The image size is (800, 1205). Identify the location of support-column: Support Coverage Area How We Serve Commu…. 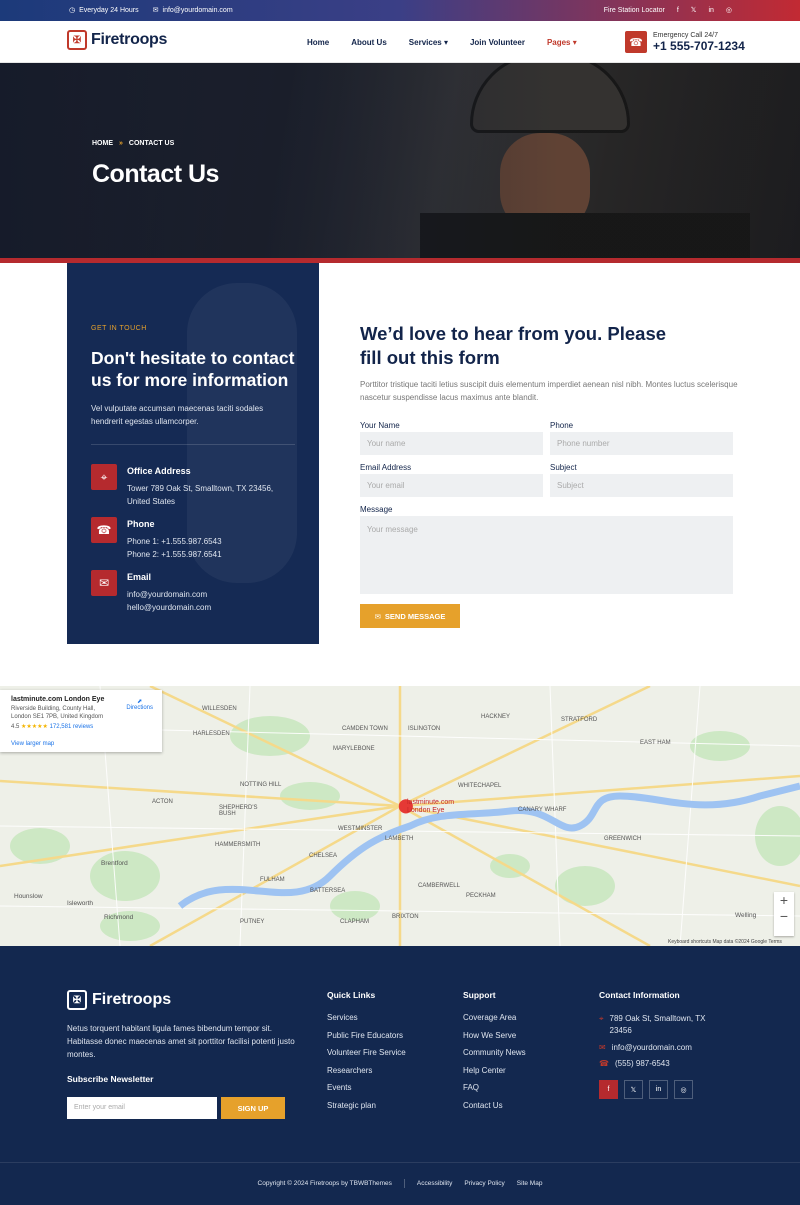
(494, 1050).